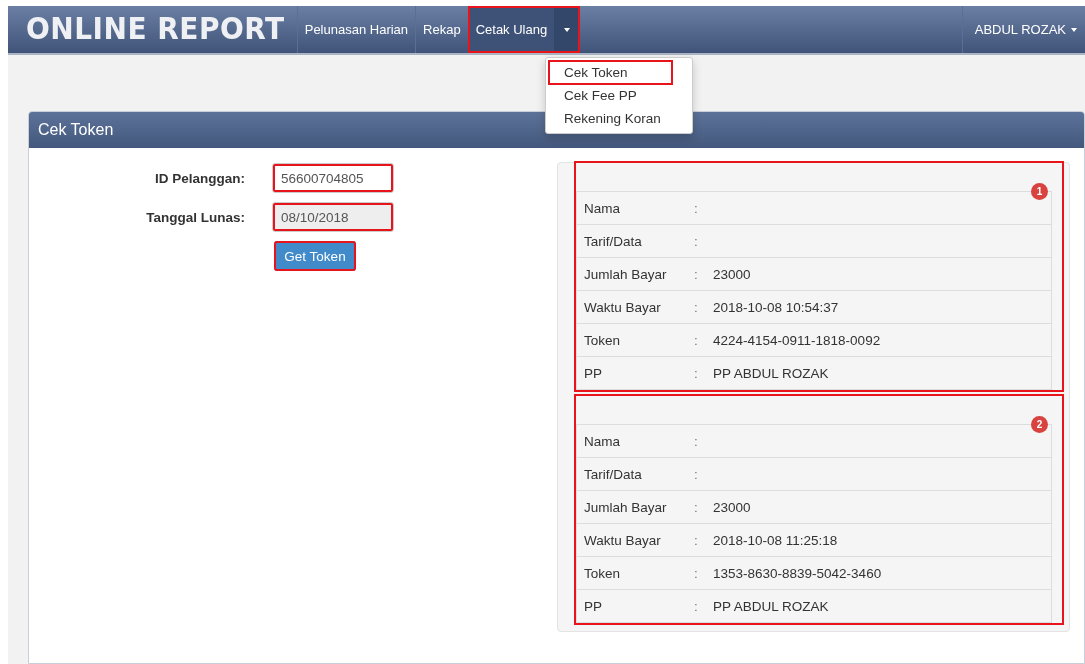  What do you see at coordinates (356, 29) in the screenshot?
I see `nav-link: Pelunasan Harian` at bounding box center [356, 29].